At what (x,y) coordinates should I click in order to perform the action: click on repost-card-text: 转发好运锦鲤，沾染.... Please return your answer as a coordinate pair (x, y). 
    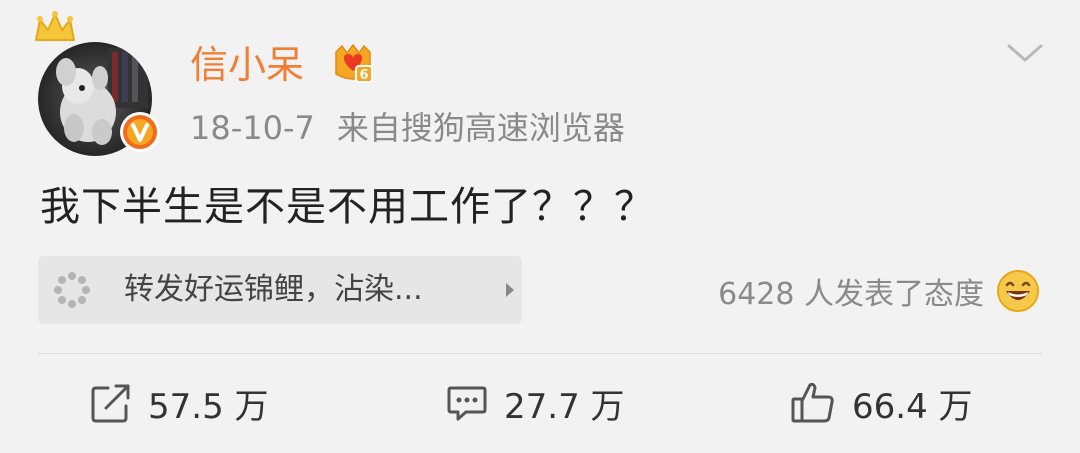
    Looking at the image, I should click on (273, 289).